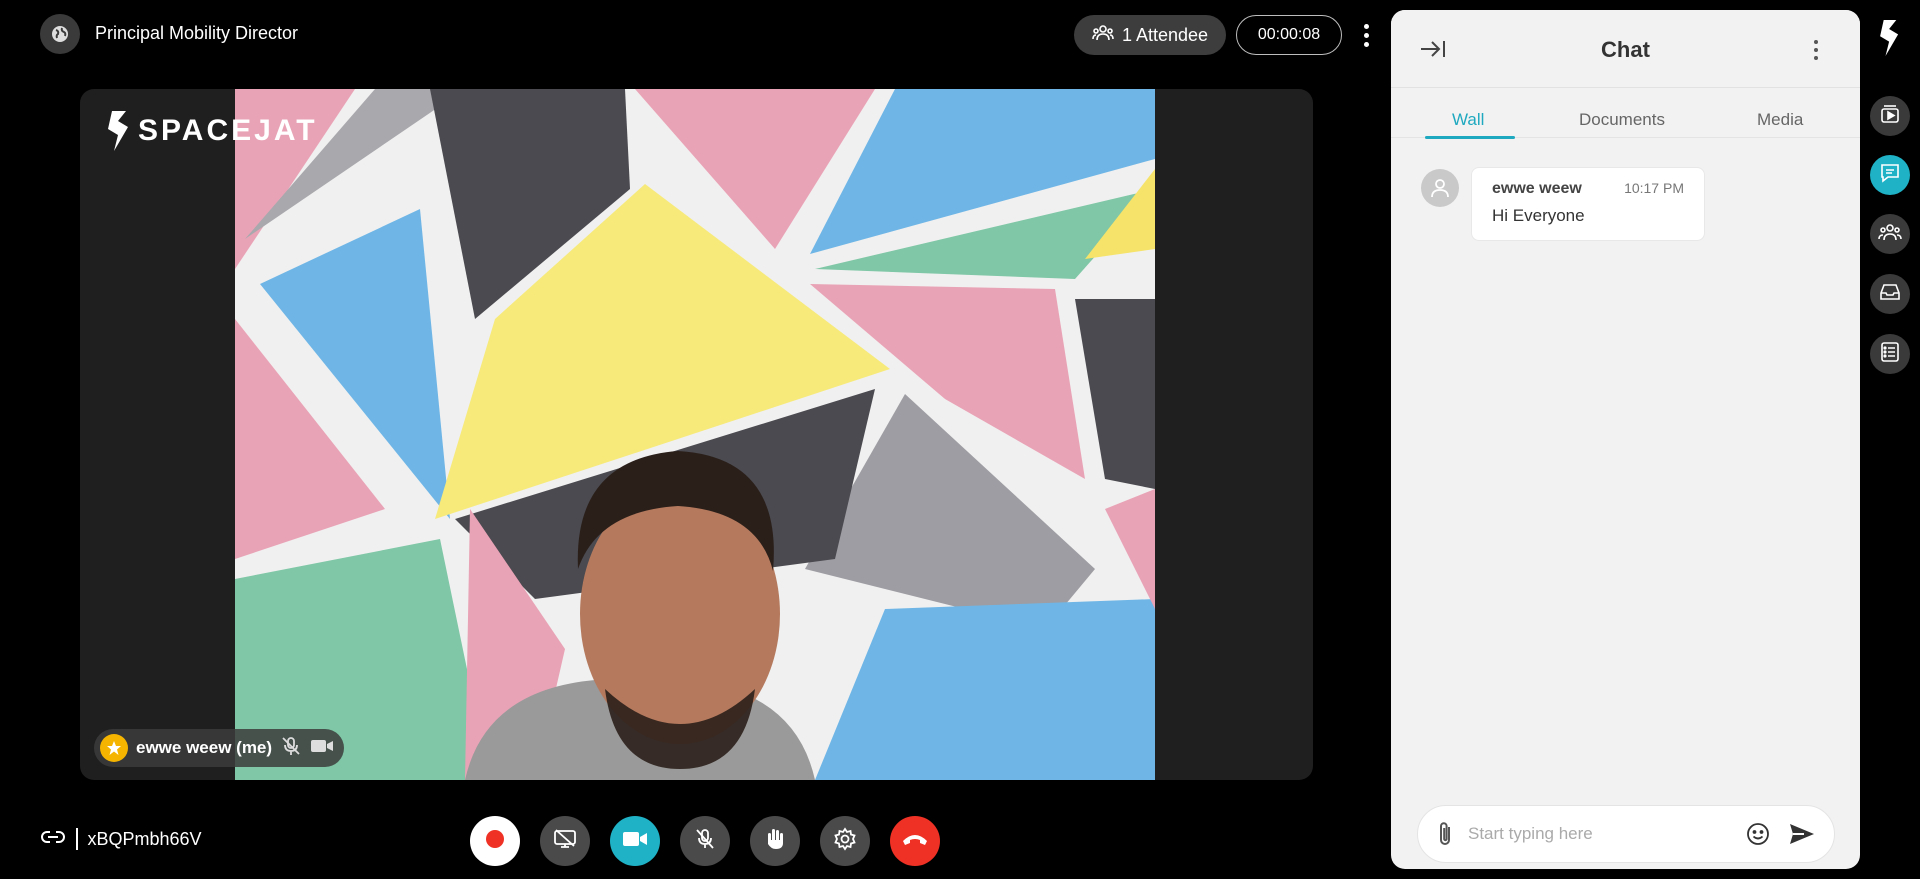 Image resolution: width=1920 pixels, height=879 pixels. I want to click on chat-more-options-icon, so click(1816, 50).